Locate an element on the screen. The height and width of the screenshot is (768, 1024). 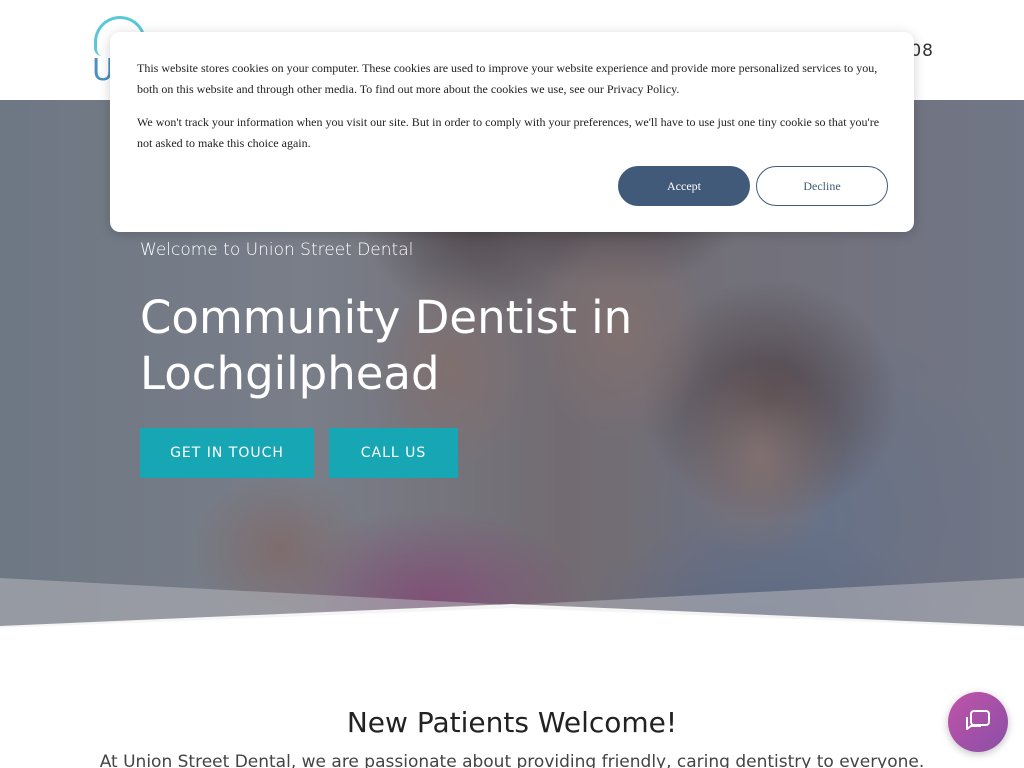
get-in-touch-button: GET IN TOUCH is located at coordinates (227, 453).